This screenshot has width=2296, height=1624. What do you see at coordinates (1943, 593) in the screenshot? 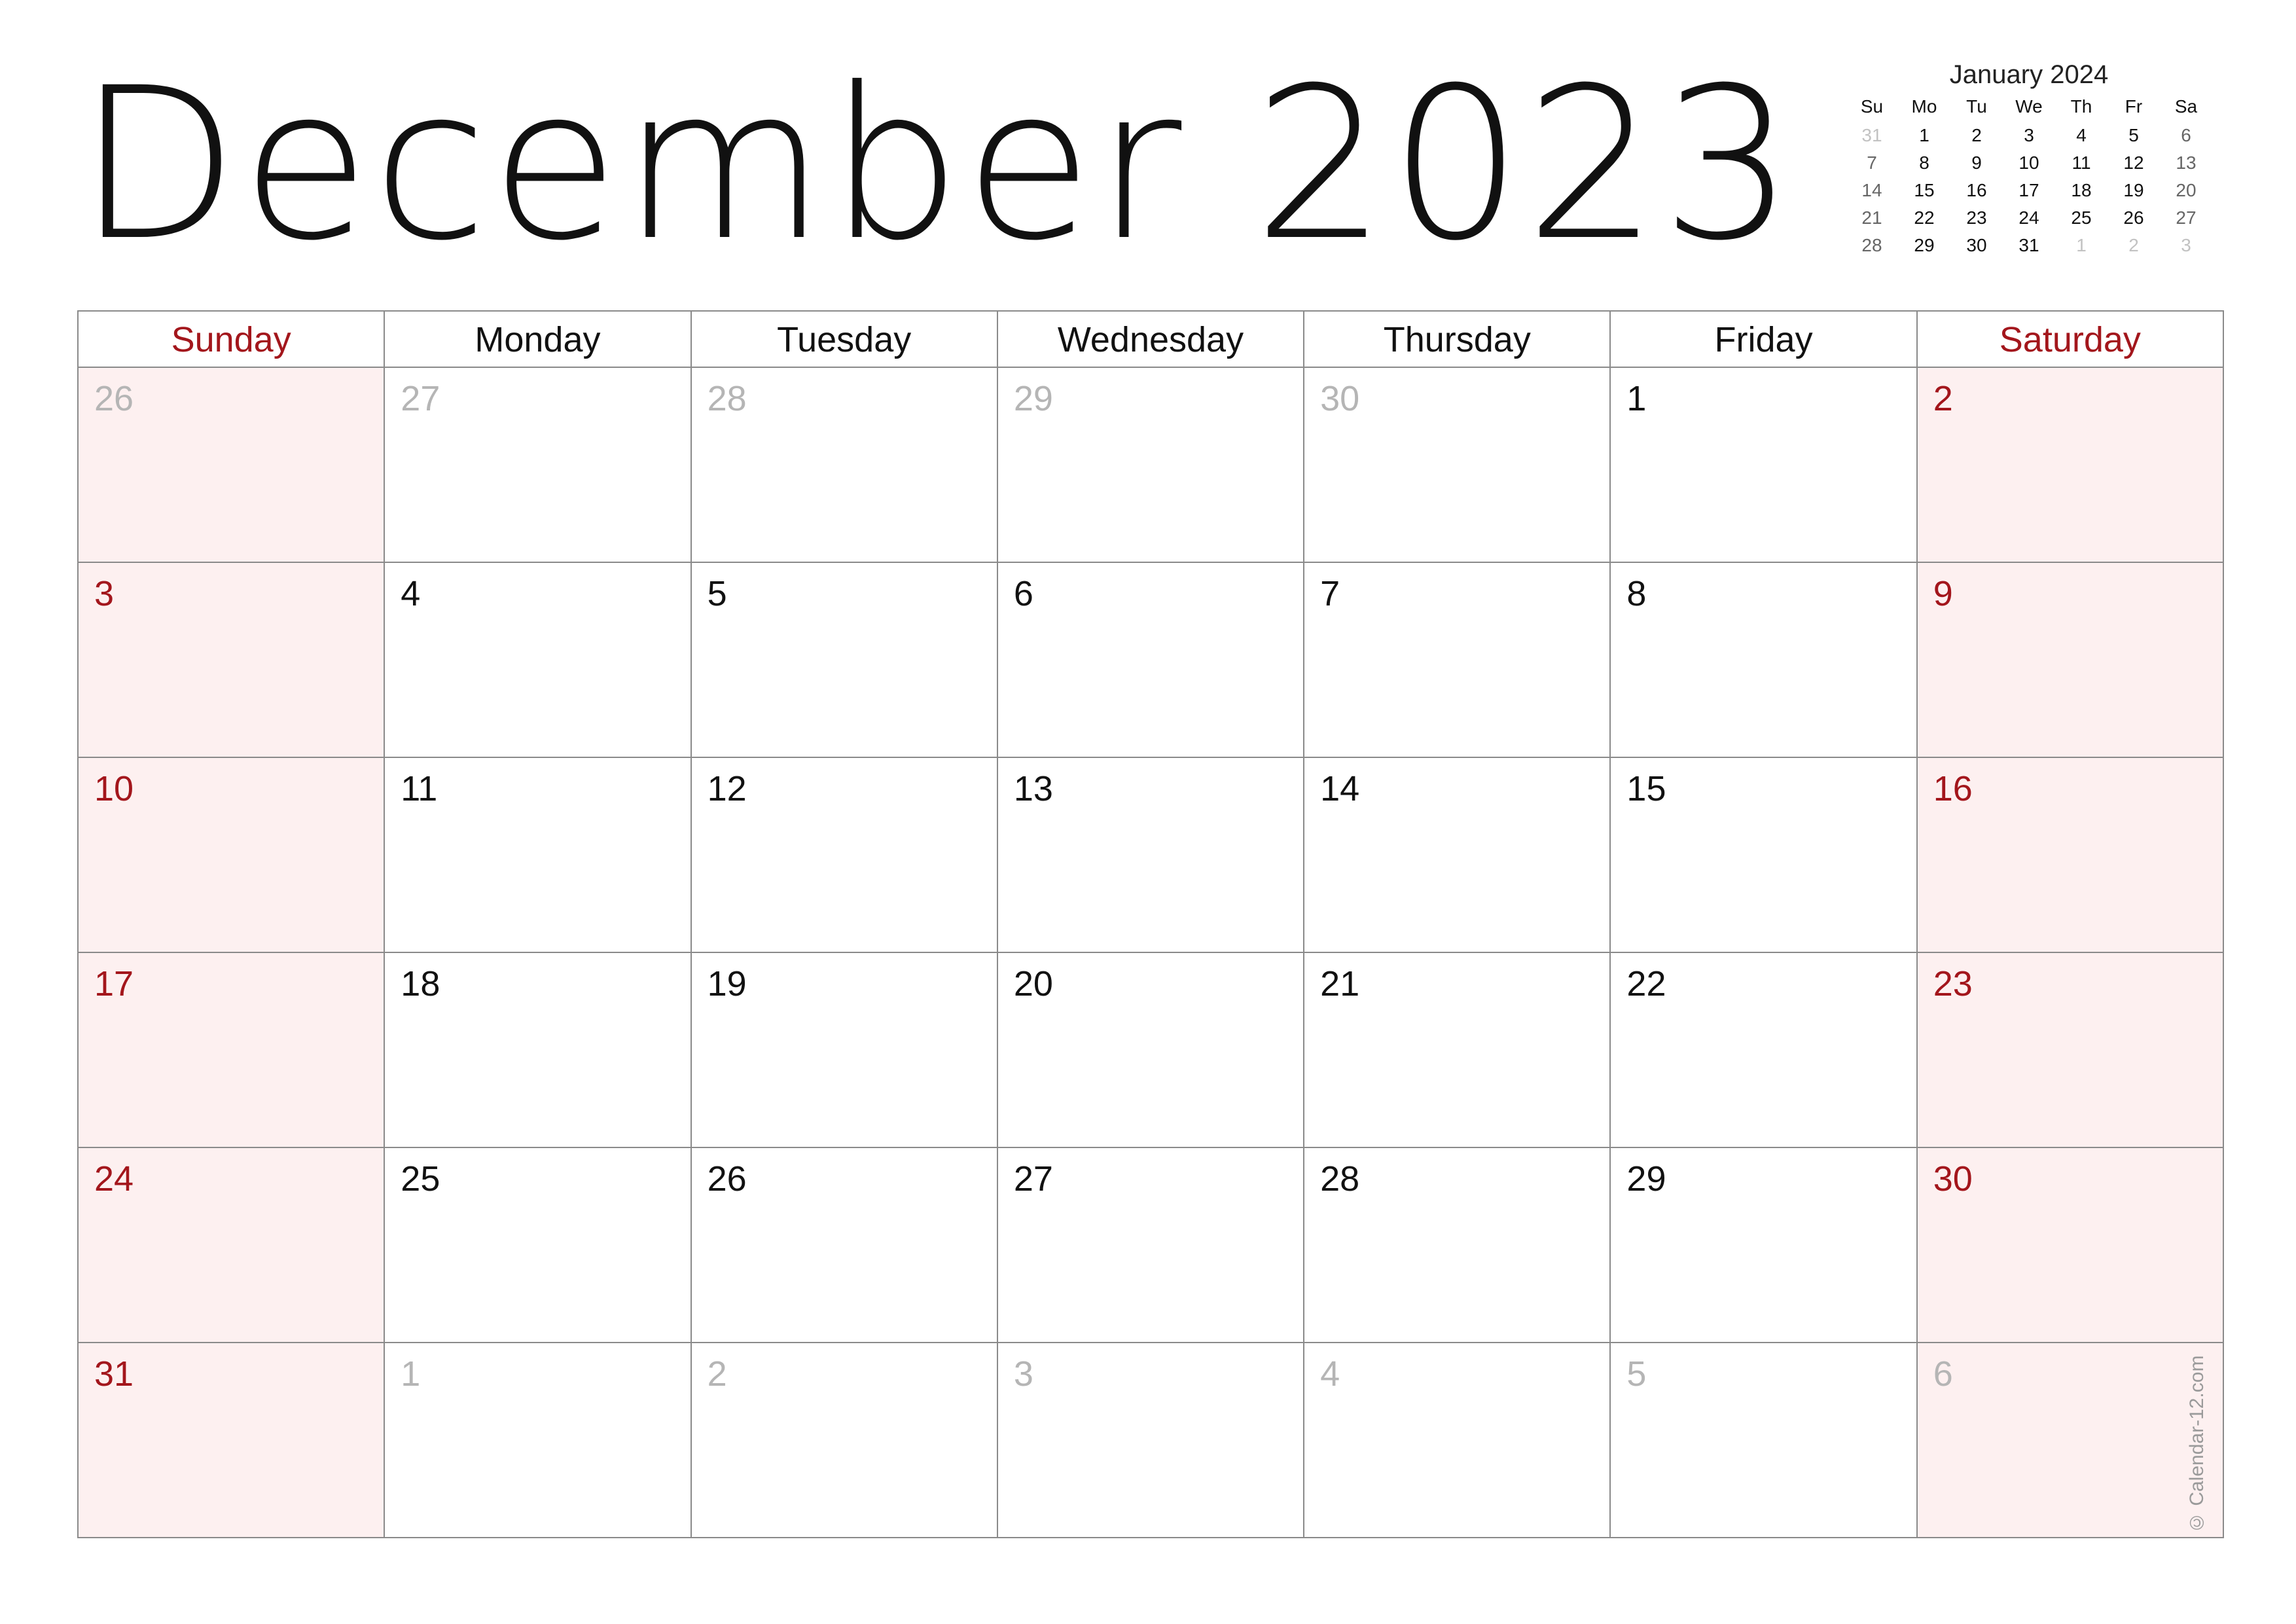
I see `day-number: 9` at bounding box center [1943, 593].